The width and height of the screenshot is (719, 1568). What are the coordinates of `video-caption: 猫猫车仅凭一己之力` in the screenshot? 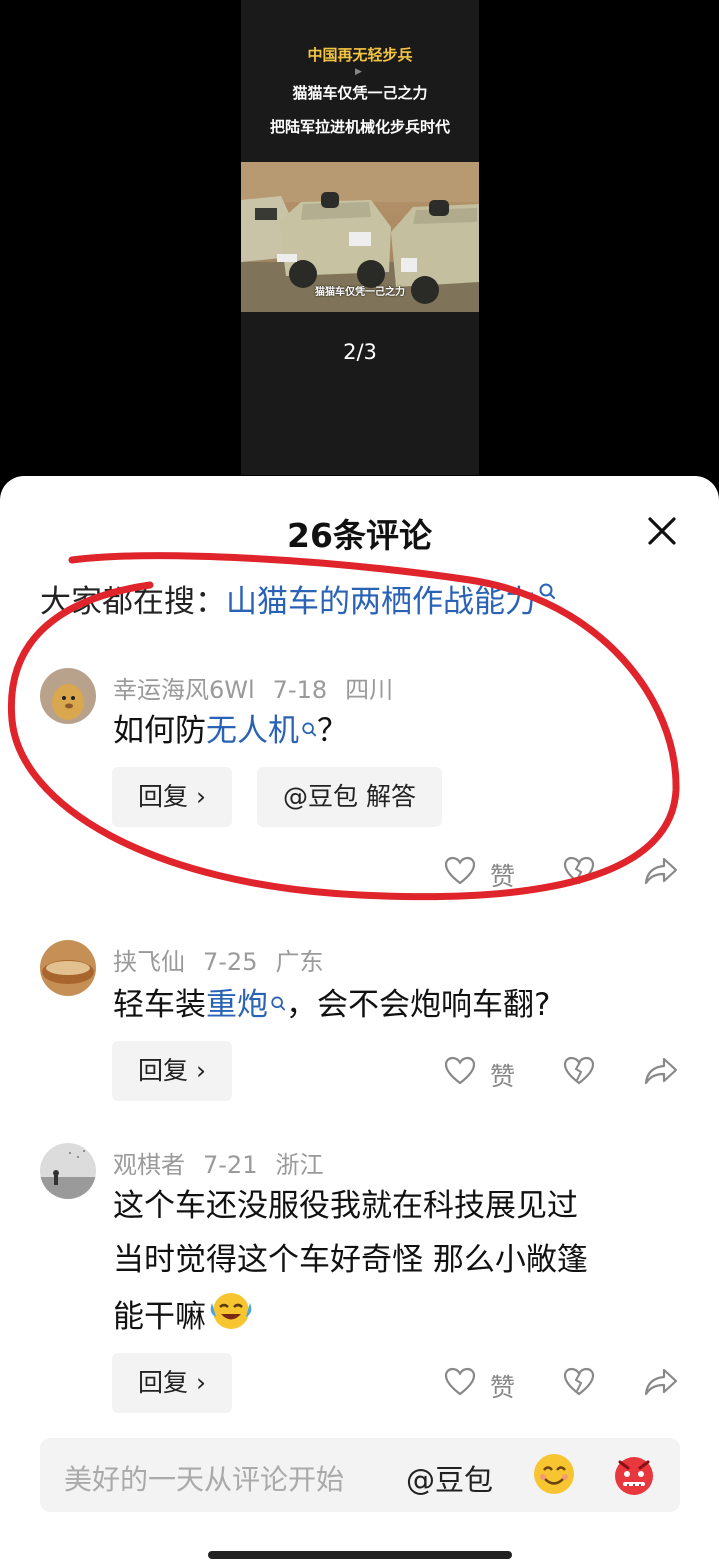 It's located at (360, 292).